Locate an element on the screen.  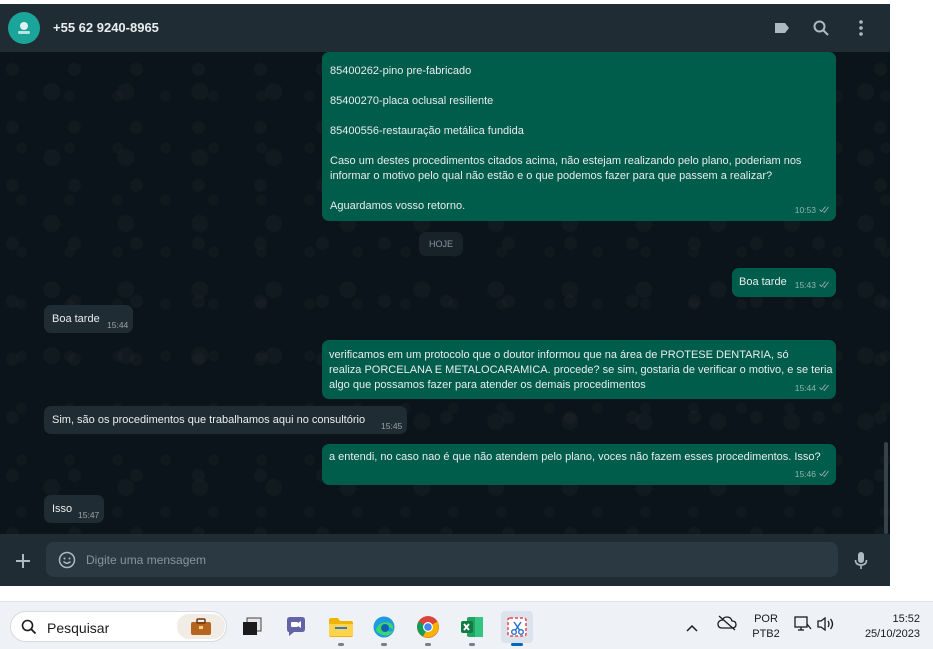
message-timestamp: 15:46 is located at coordinates (812, 474).